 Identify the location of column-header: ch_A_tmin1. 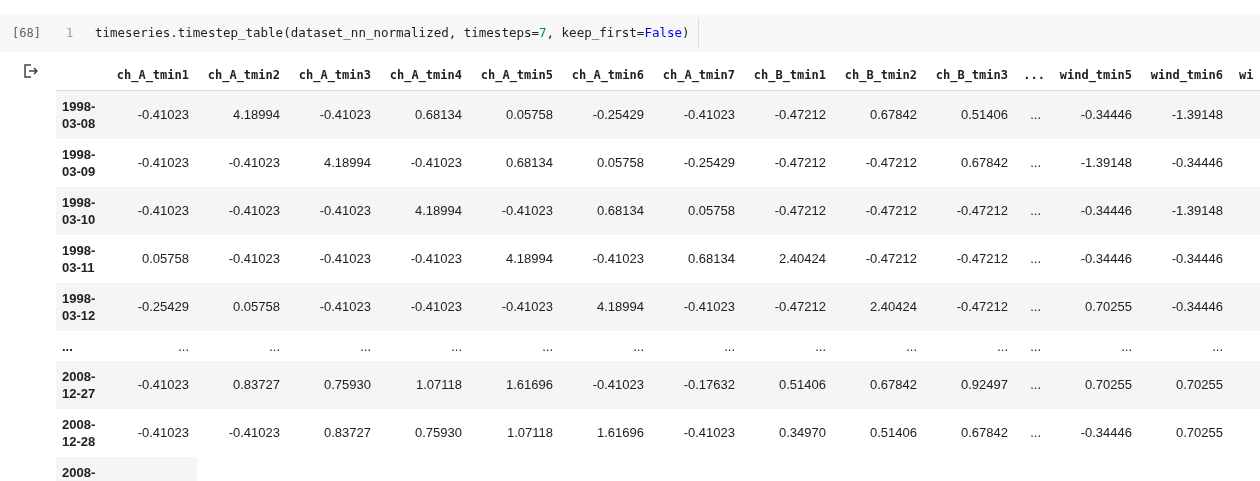
(151, 75).